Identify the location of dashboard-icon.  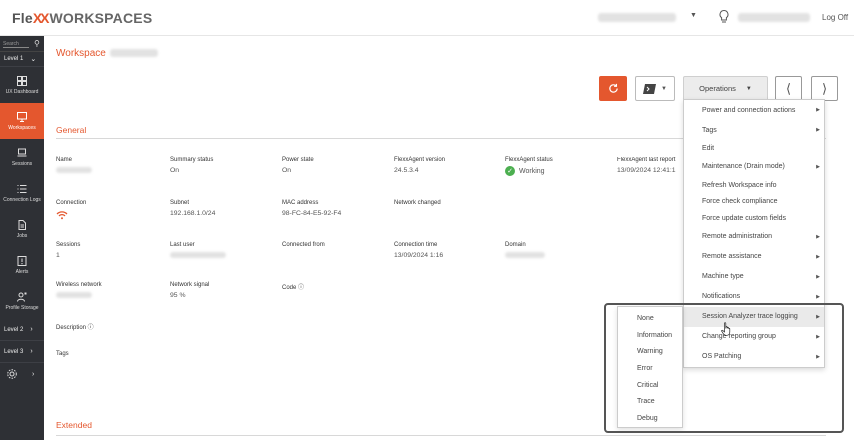
(22, 80).